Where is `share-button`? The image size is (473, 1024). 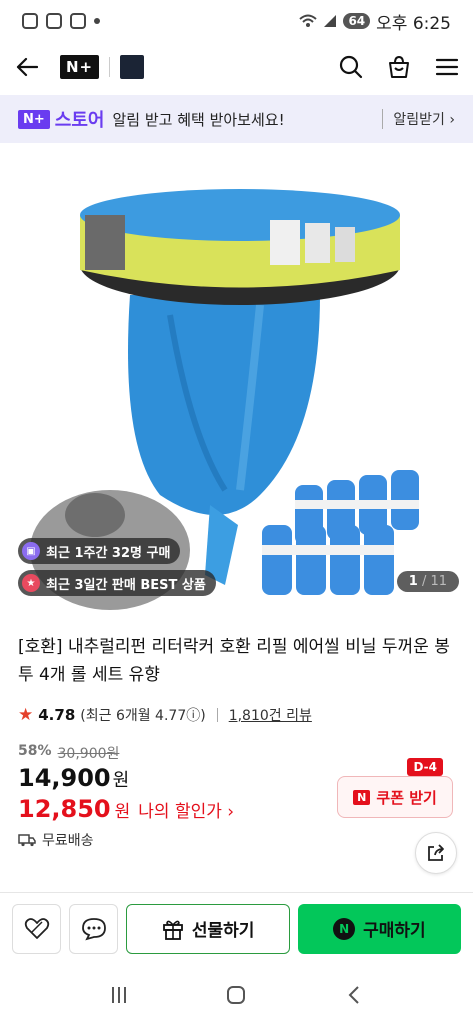 share-button is located at coordinates (436, 853).